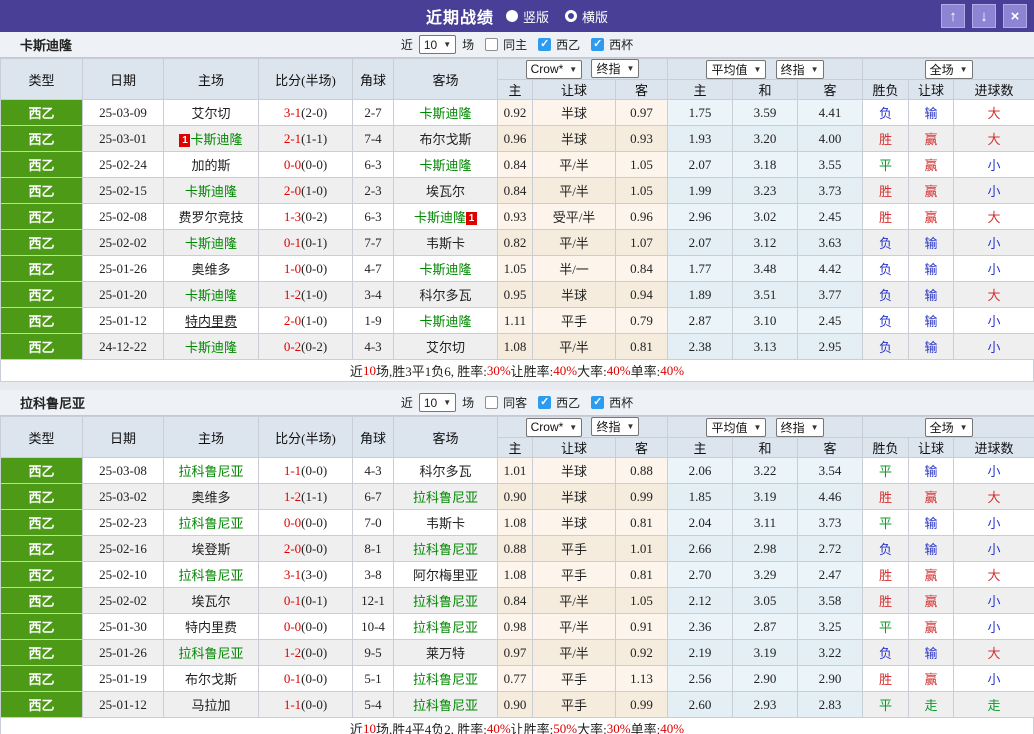 The image size is (1034, 734). I want to click on home-team-cell: 卡斯迪隆, so click(211, 294).